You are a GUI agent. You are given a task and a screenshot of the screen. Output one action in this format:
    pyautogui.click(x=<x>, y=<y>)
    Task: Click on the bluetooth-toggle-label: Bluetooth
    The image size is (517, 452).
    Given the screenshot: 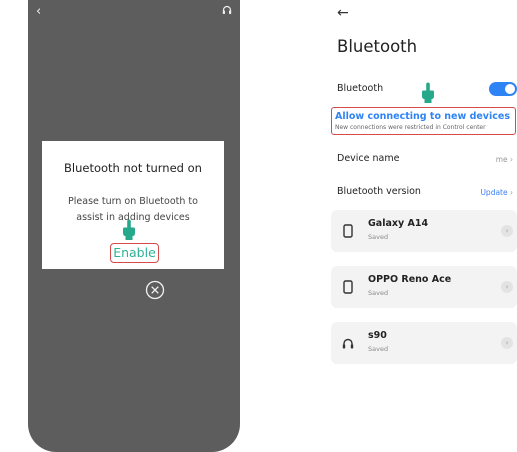 What is the action you would take?
    pyautogui.click(x=360, y=88)
    